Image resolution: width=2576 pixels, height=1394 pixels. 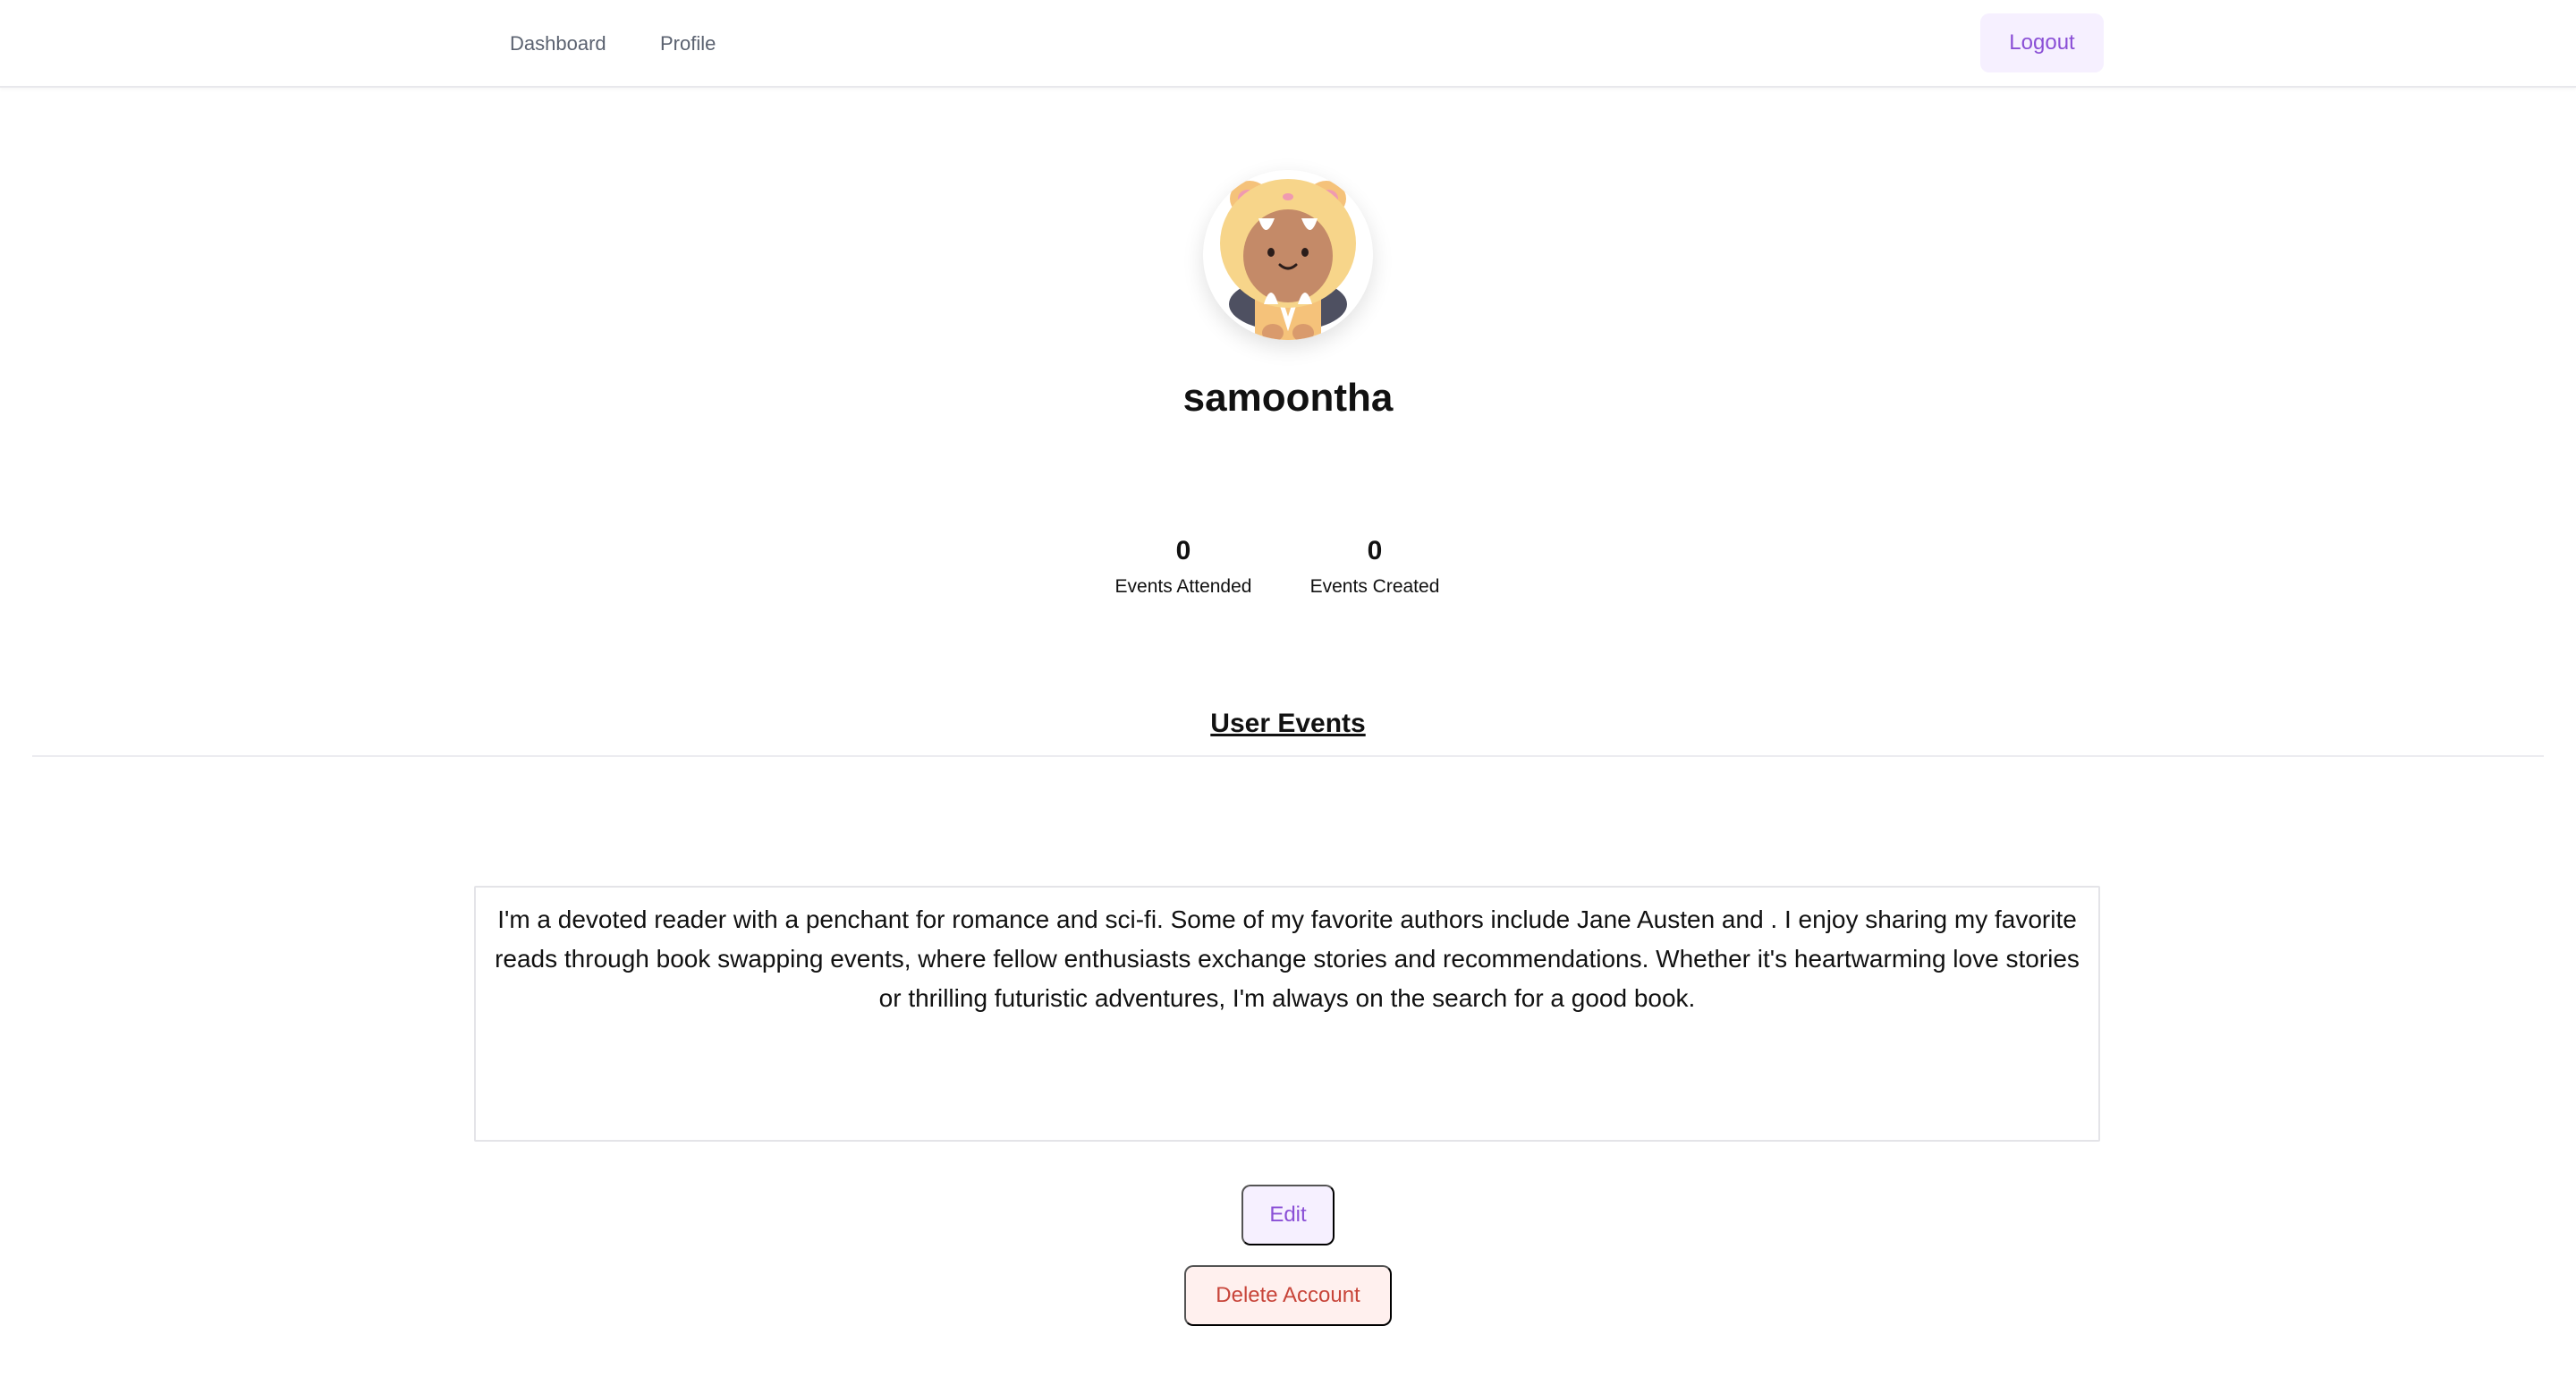 I want to click on stat-events-created: 0 Events Created, so click(x=1374, y=565).